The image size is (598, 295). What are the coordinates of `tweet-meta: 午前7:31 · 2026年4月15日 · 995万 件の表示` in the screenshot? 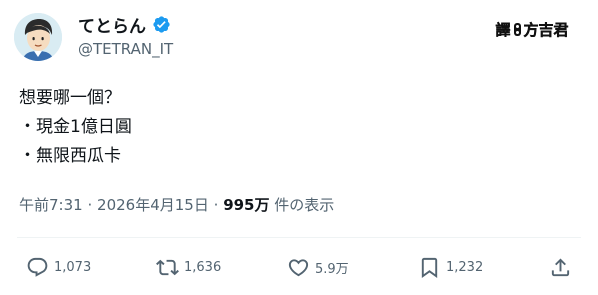 It's located at (176, 204).